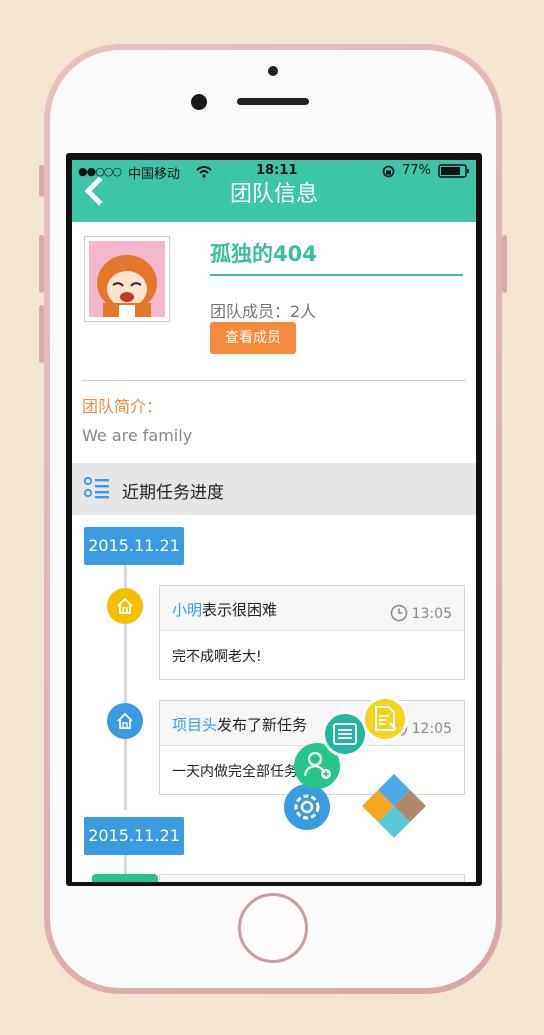 This screenshot has width=544, height=1035. What do you see at coordinates (273, 101) in the screenshot?
I see `earpiece-speaker` at bounding box center [273, 101].